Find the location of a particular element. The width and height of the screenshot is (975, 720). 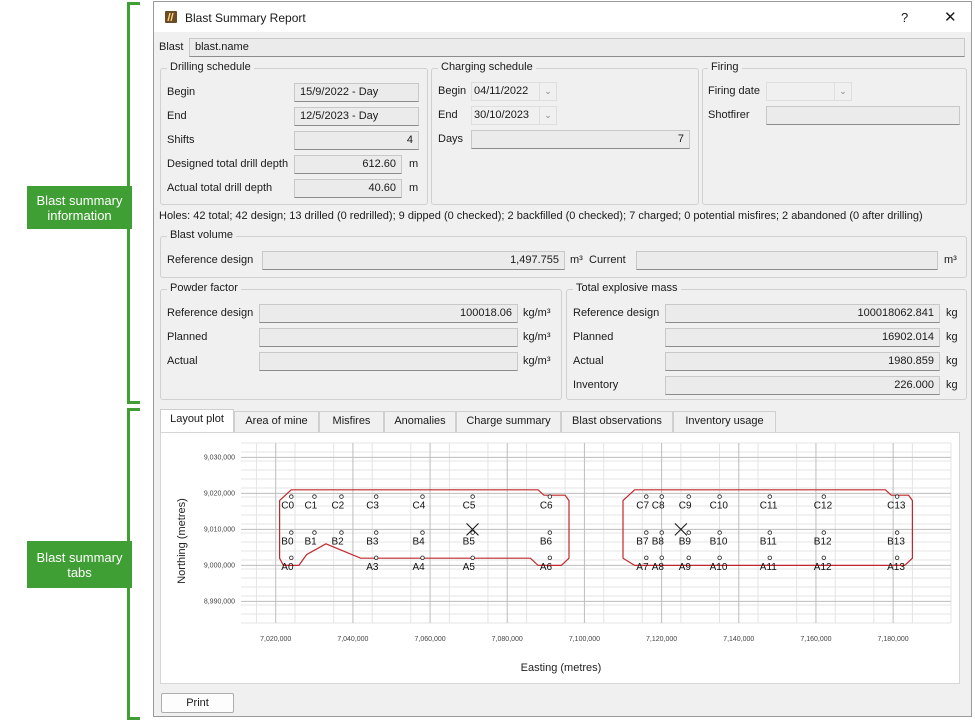

hole-label: B0 is located at coordinates (287, 542).